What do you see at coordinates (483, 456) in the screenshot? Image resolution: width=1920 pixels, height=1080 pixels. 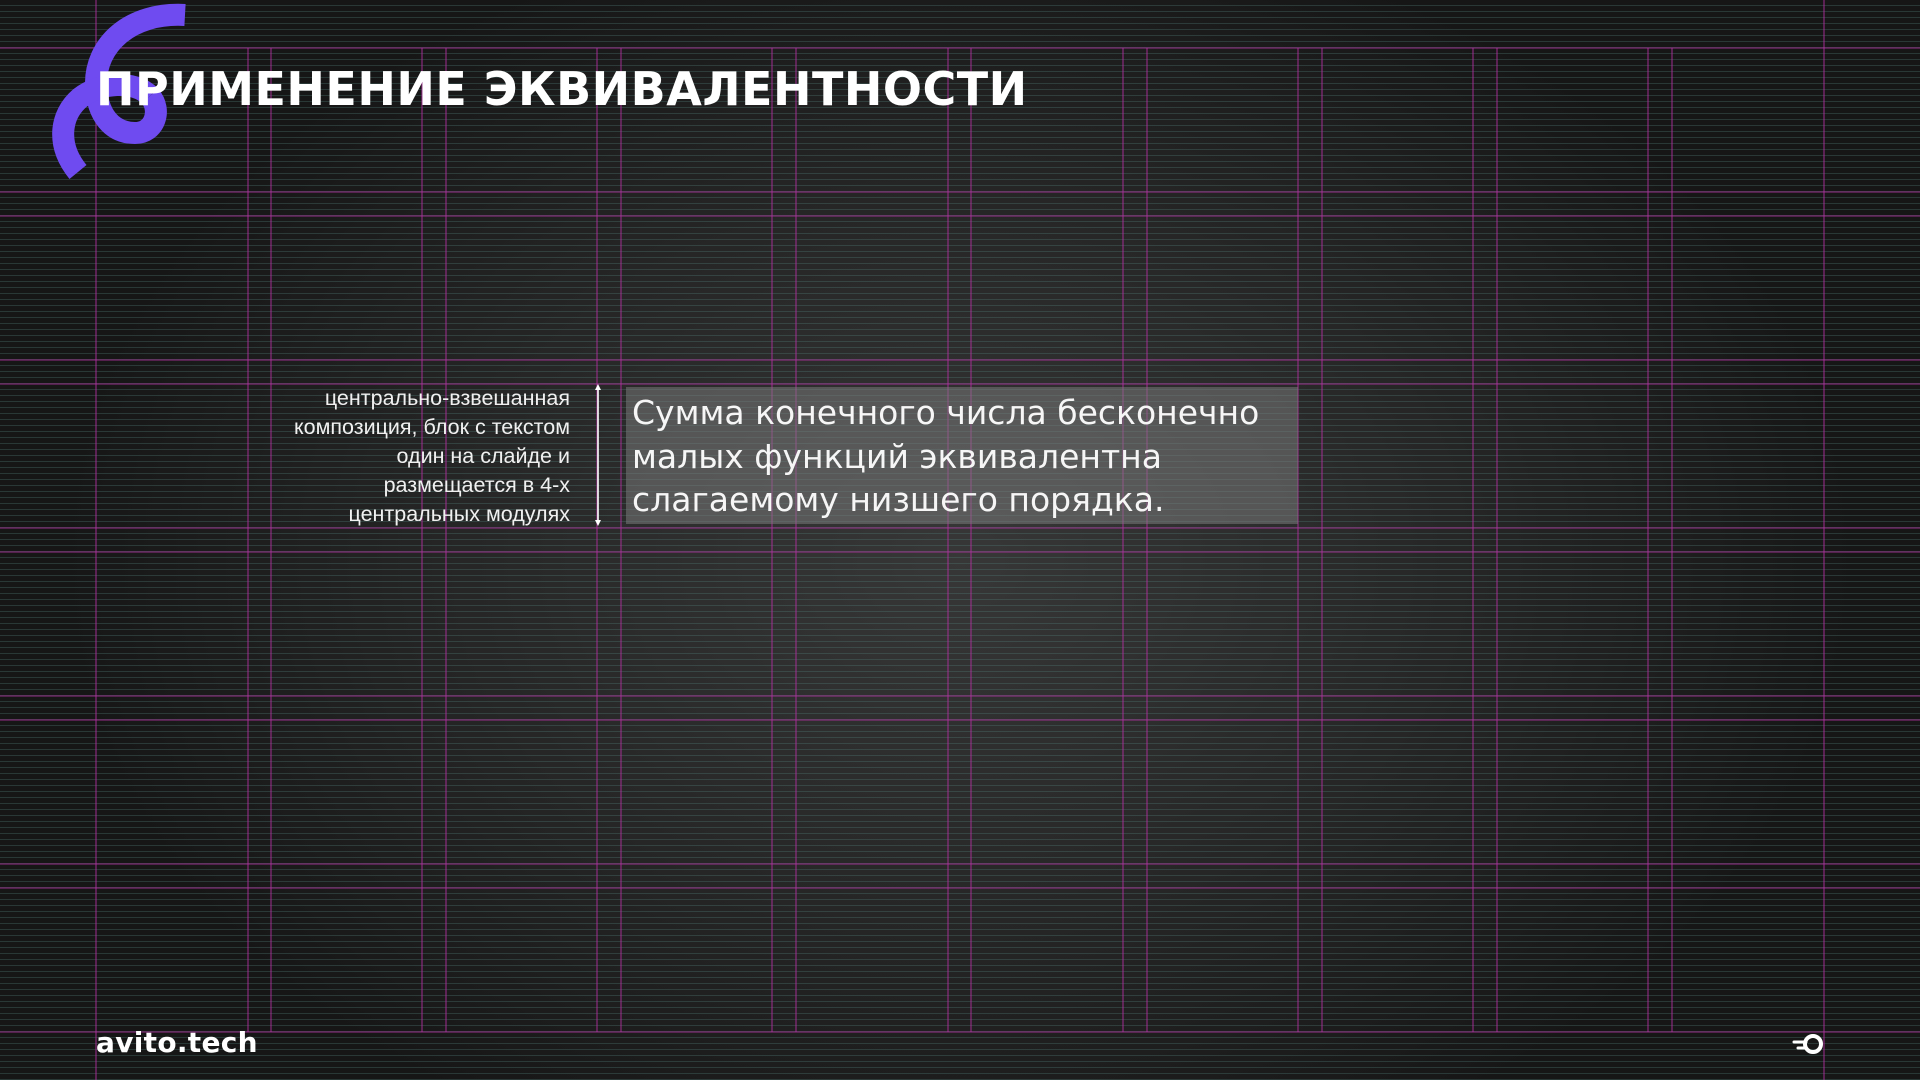 I see `annotation-line: один на слайде и` at bounding box center [483, 456].